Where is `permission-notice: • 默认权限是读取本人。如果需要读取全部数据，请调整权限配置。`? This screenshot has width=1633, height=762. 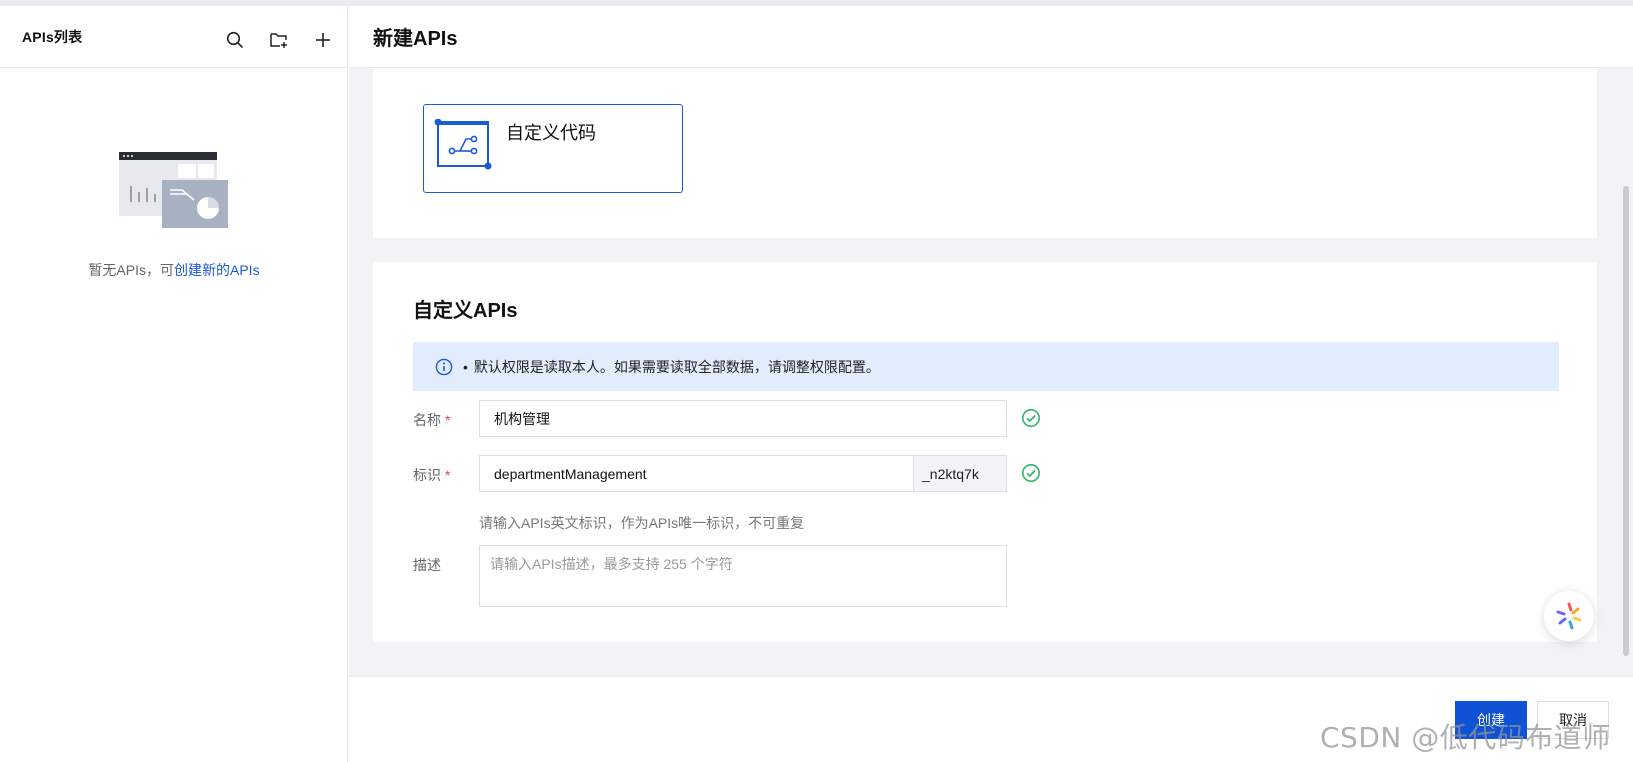 permission-notice: • 默认权限是读取本人。如果需要读取全部数据，请调整权限配置。 is located at coordinates (986, 366).